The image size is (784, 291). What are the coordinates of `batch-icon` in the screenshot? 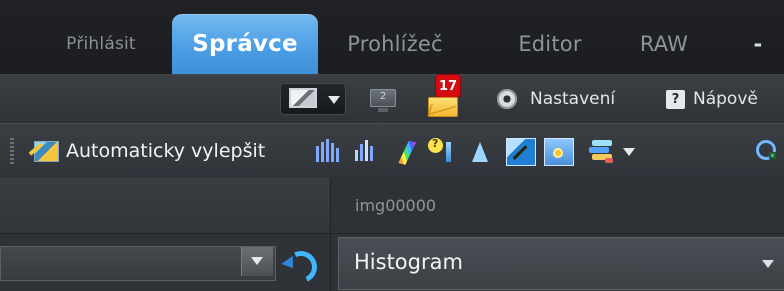 It's located at (603, 151).